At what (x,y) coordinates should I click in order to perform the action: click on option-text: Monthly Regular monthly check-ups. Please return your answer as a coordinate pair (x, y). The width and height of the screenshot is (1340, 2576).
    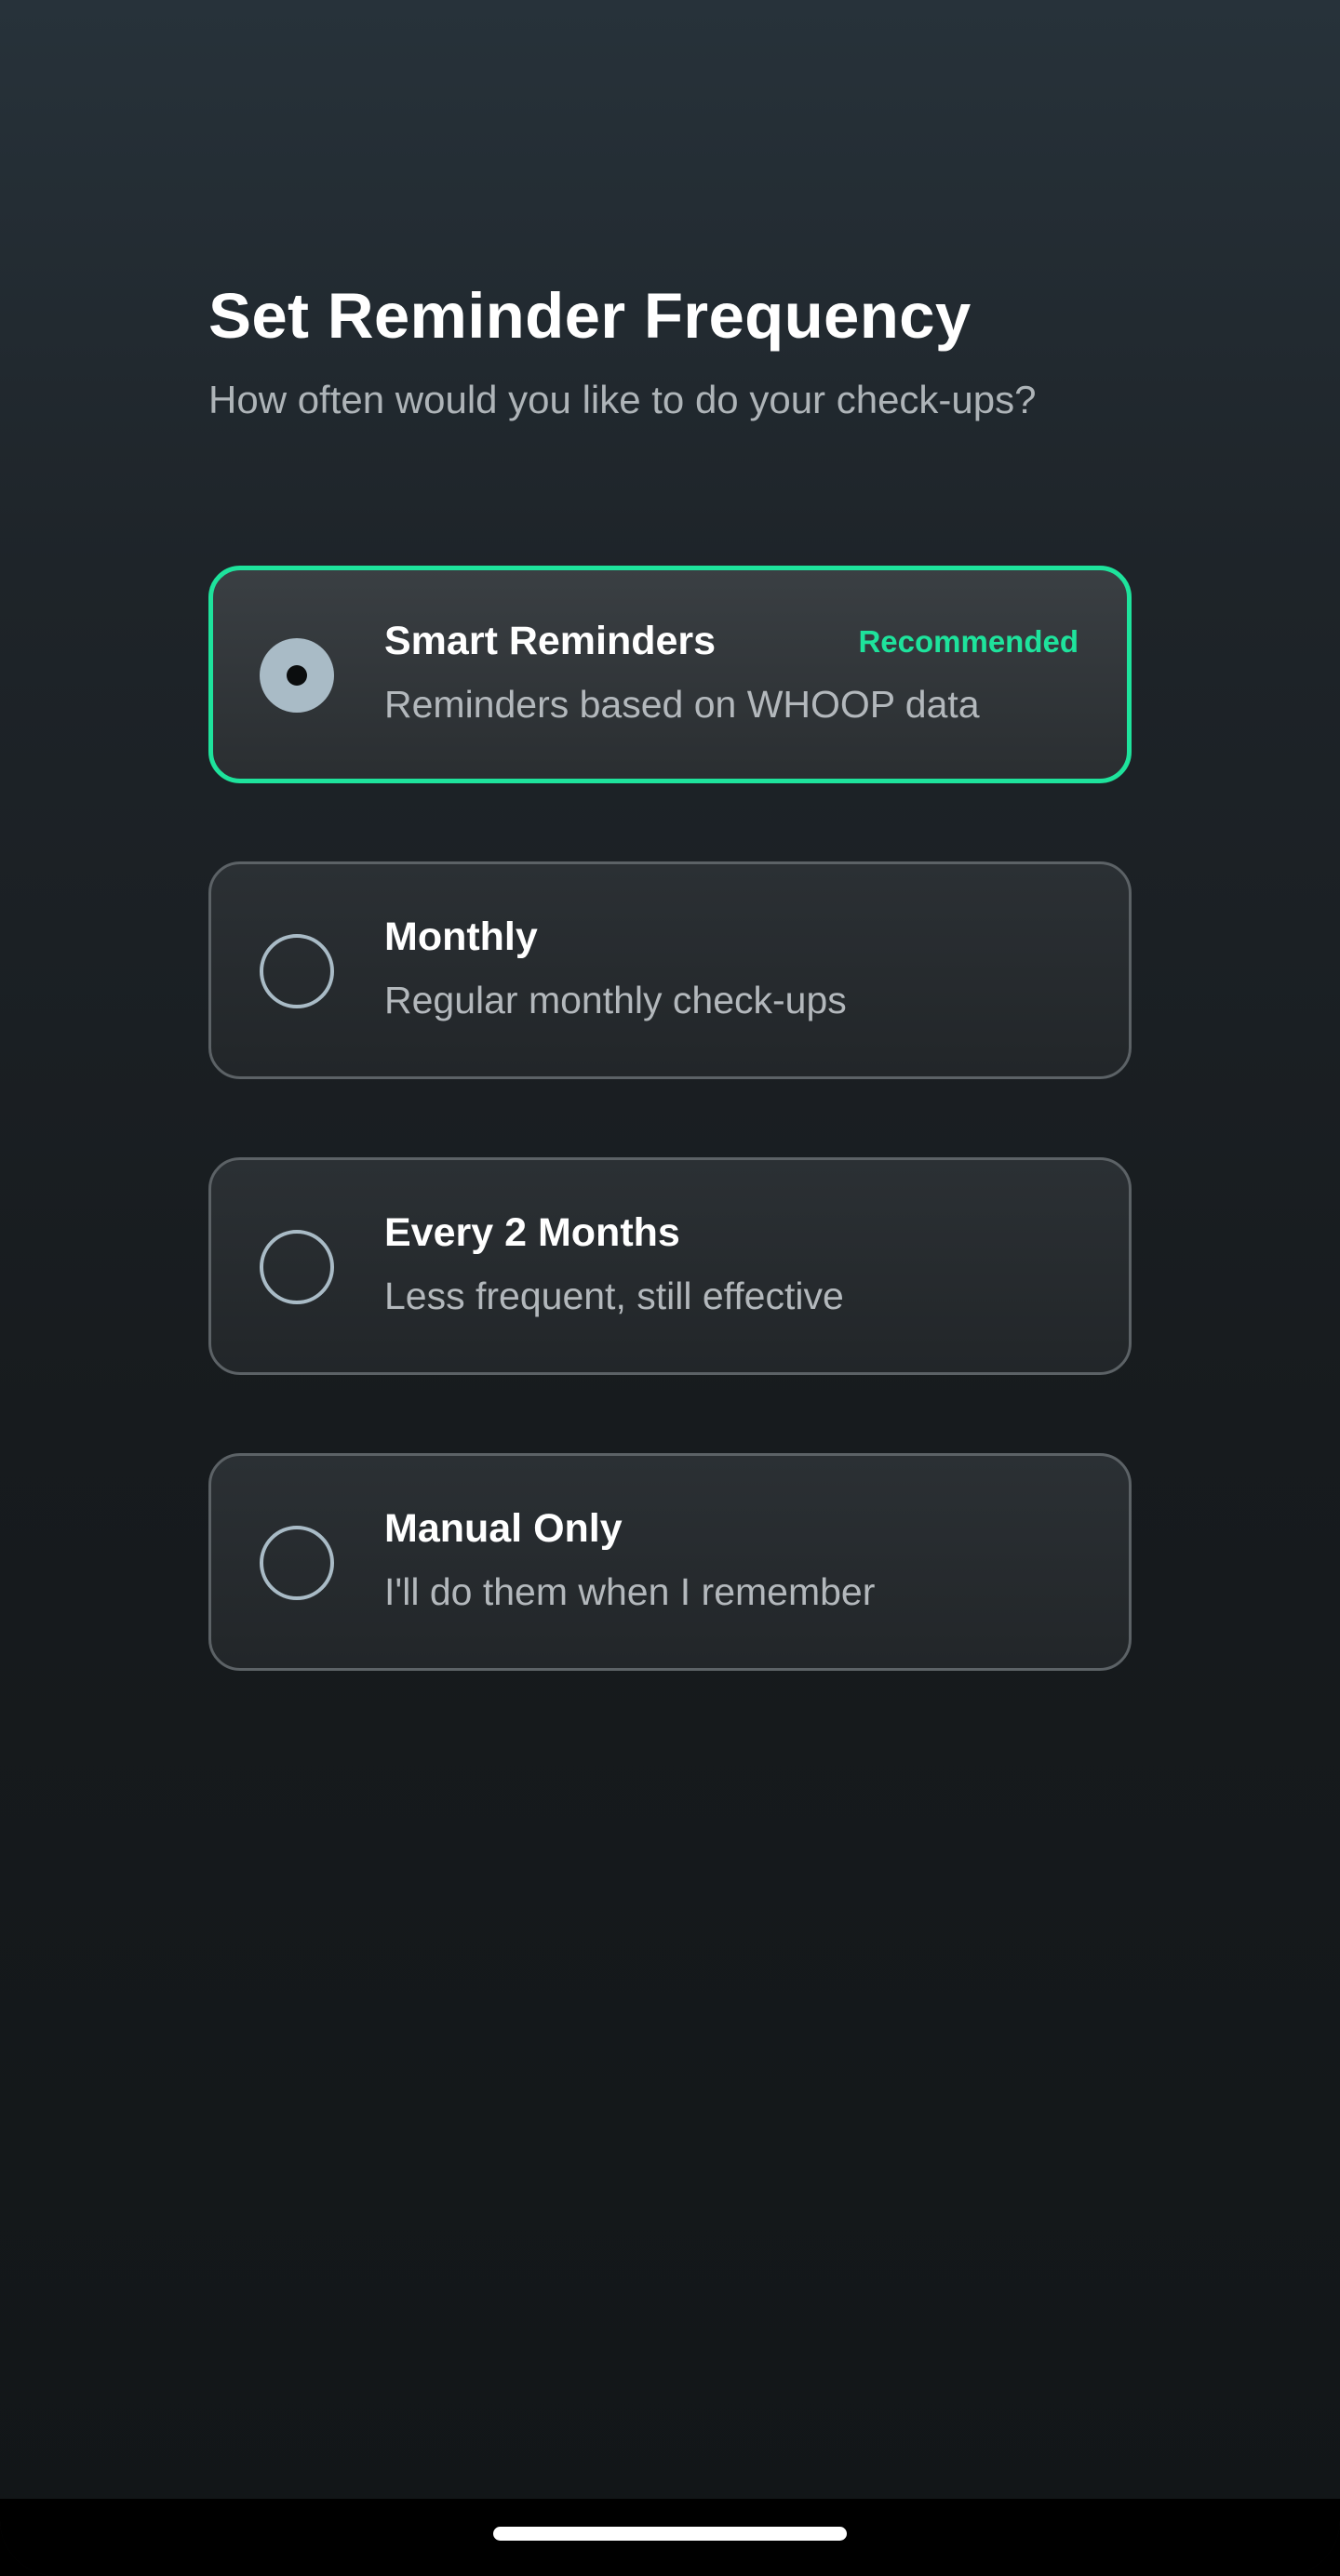
    Looking at the image, I should click on (615, 968).